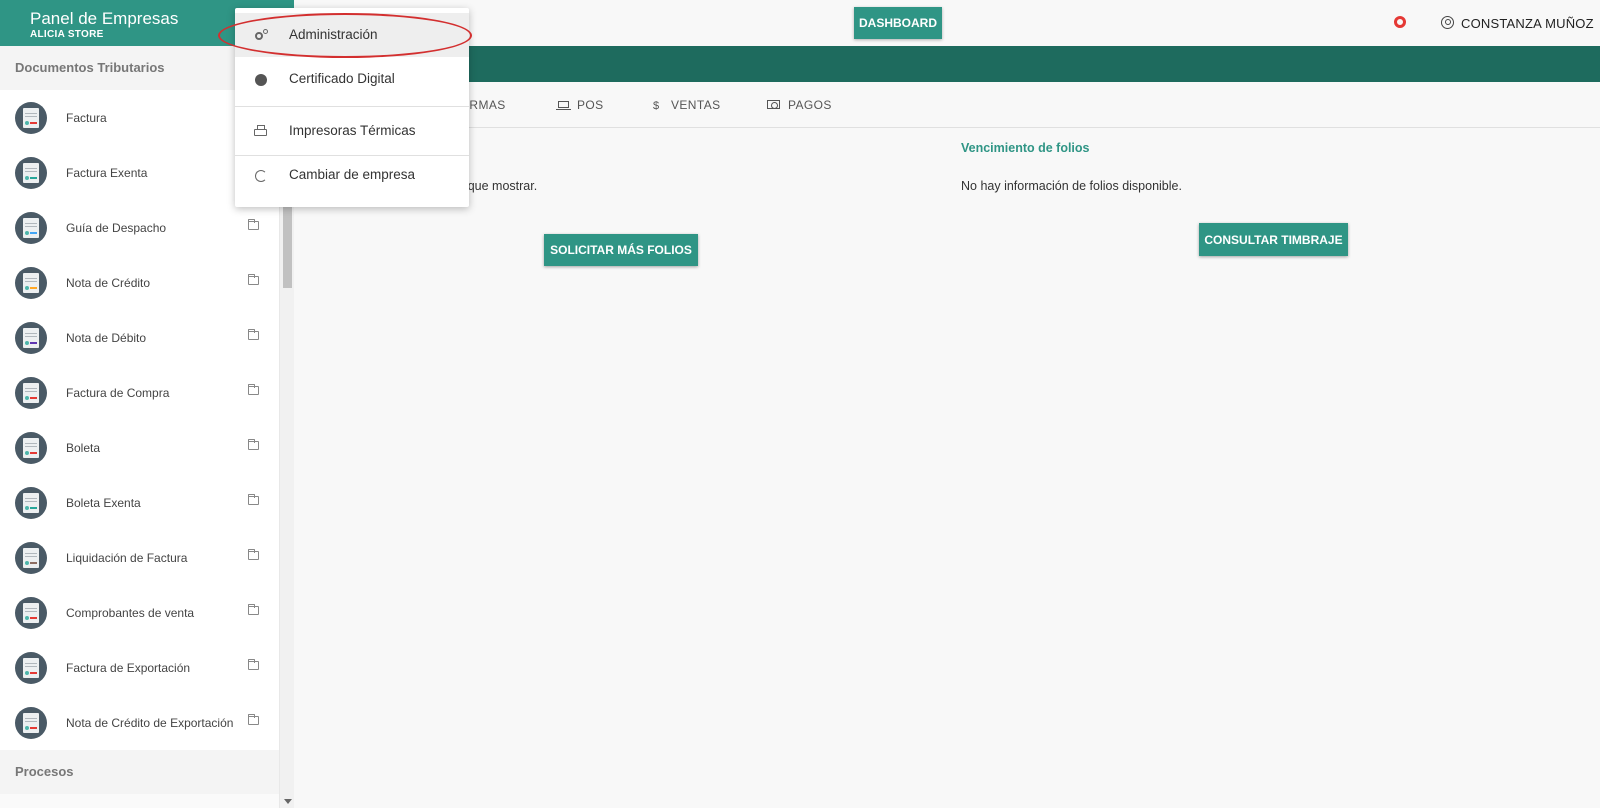 This screenshot has width=1600, height=808. What do you see at coordinates (287, 247) in the screenshot?
I see `scrollbar-thumb` at bounding box center [287, 247].